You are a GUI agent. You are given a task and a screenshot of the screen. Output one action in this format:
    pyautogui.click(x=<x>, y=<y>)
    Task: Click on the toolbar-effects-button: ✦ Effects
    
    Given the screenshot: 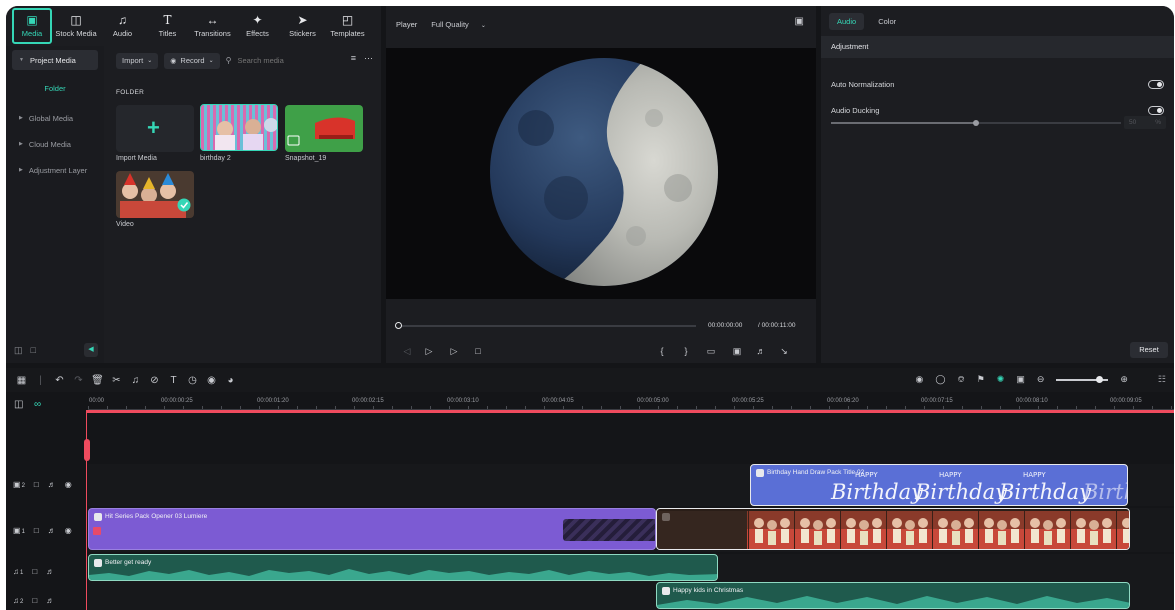 What is the action you would take?
    pyautogui.click(x=257, y=26)
    